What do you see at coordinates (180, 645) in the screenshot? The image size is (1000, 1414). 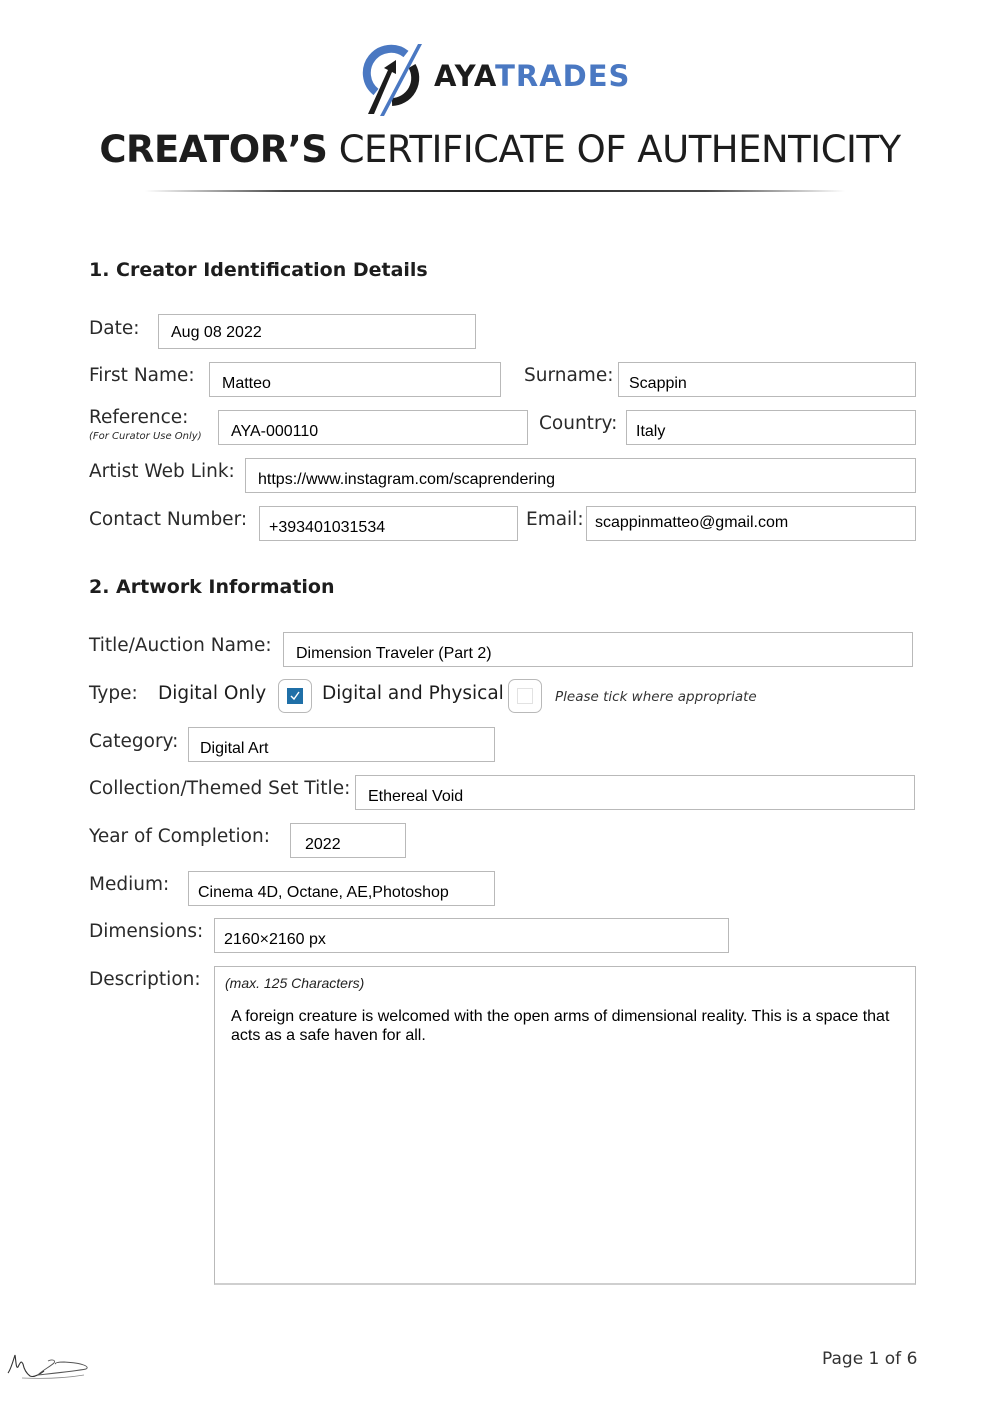 I see `title-auction-label: Title/Auction Name:` at bounding box center [180, 645].